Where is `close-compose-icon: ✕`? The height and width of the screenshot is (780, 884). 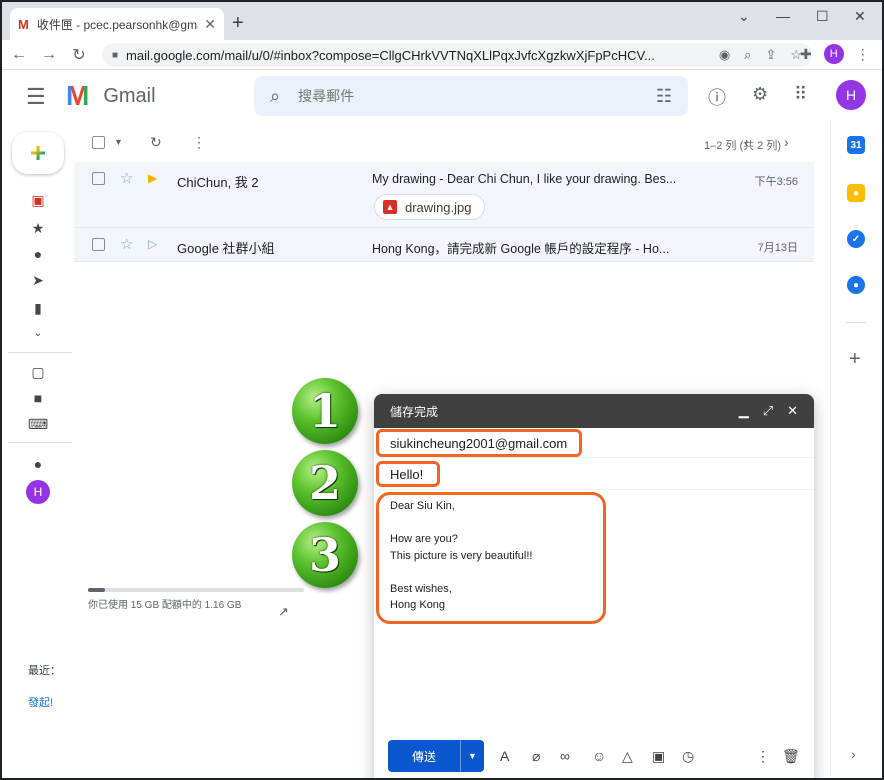
close-compose-icon: ✕ is located at coordinates (792, 411).